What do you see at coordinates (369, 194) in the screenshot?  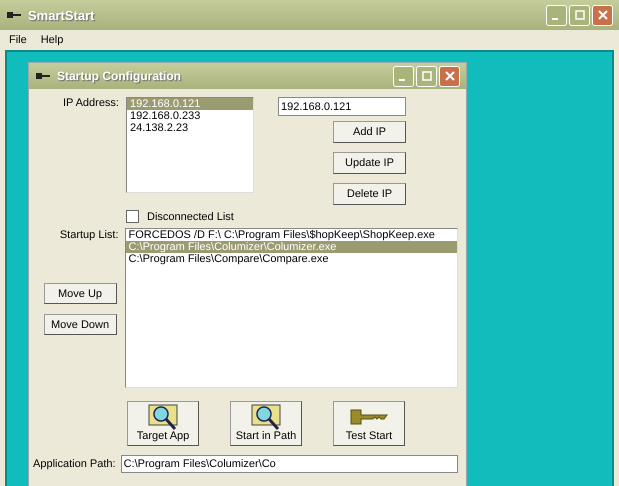 I see `ip-button: Delete IP` at bounding box center [369, 194].